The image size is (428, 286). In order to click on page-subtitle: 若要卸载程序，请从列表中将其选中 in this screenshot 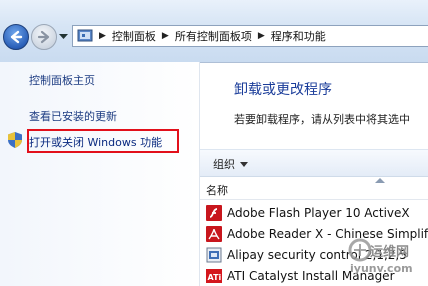, I will do `click(322, 119)`.